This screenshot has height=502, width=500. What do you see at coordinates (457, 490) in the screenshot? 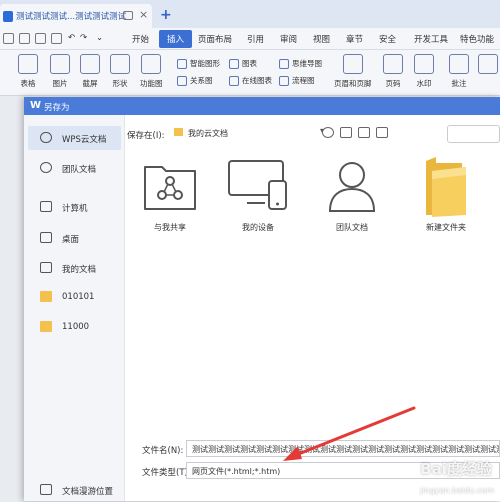
I see `watermark-url: jingyan.baidu.com` at bounding box center [457, 490].